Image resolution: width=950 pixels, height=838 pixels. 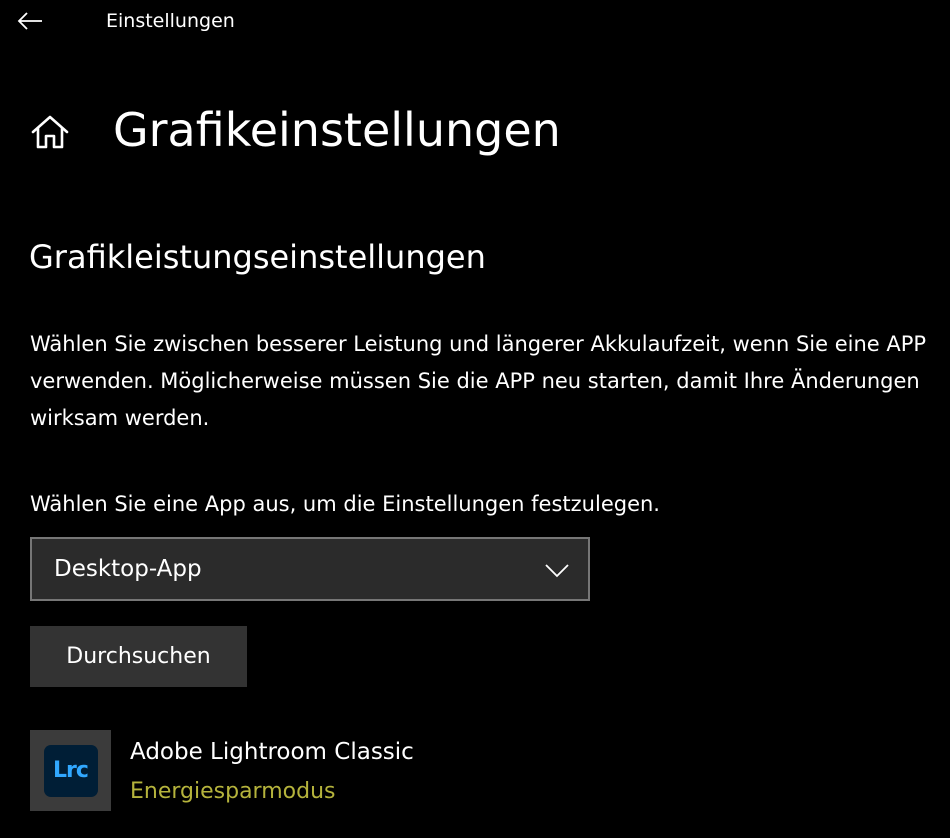 What do you see at coordinates (138, 656) in the screenshot?
I see `browse-button: Durchsuchen` at bounding box center [138, 656].